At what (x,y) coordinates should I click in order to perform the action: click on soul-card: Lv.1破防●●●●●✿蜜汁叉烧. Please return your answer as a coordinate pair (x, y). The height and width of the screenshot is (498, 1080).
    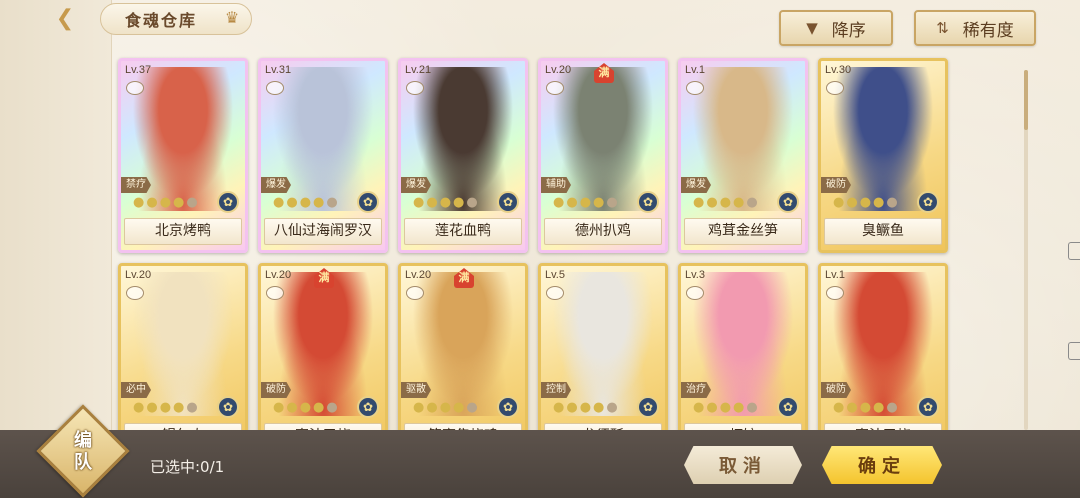
    Looking at the image, I should click on (883, 360).